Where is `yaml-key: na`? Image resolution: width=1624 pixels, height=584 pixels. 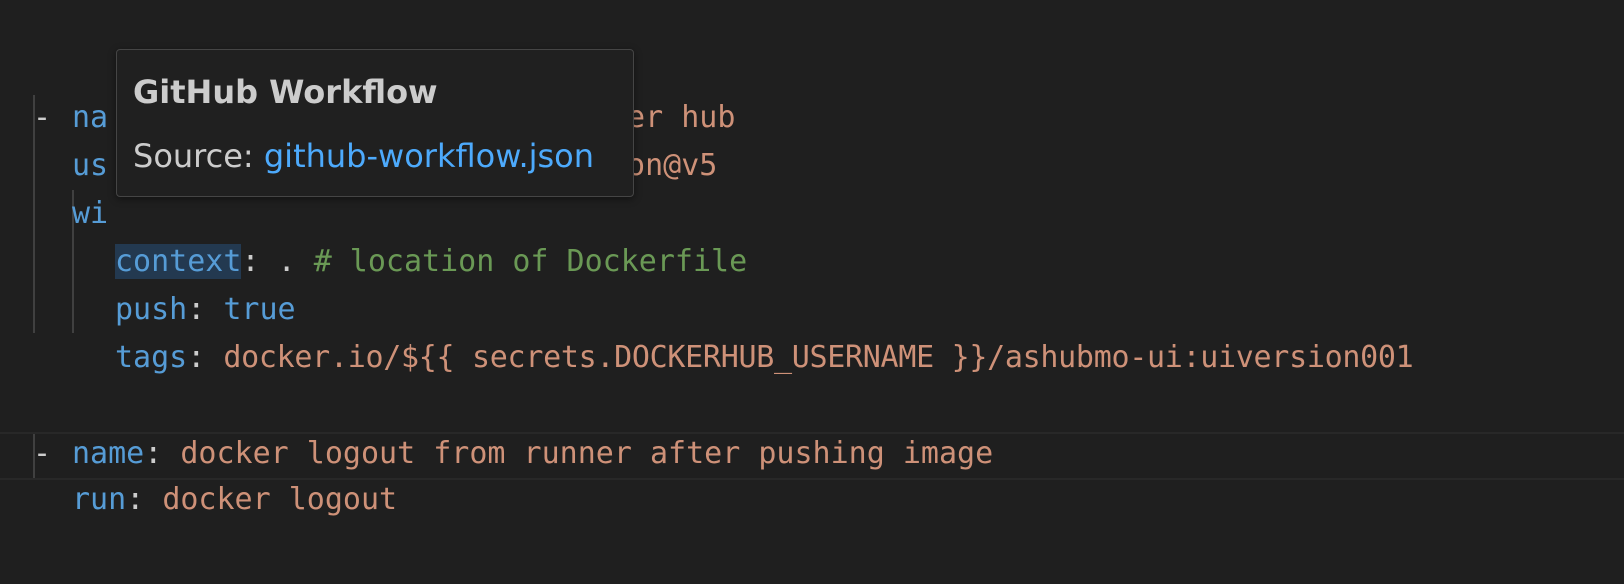
yaml-key: na is located at coordinates (90, 117).